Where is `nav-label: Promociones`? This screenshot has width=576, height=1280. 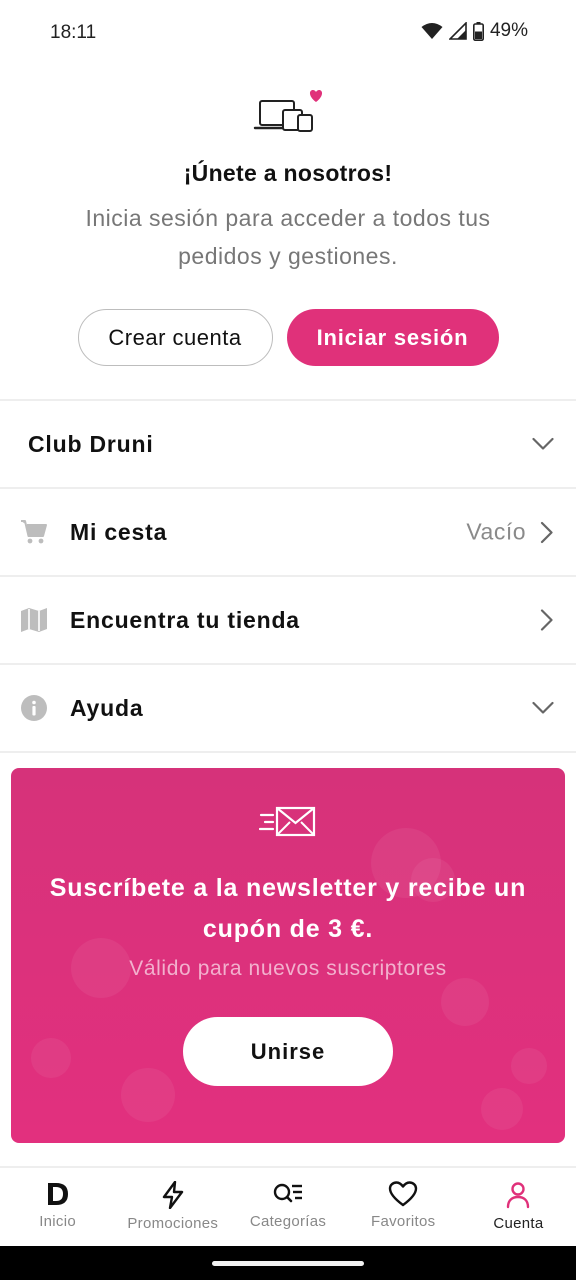 nav-label: Promociones is located at coordinates (173, 1223).